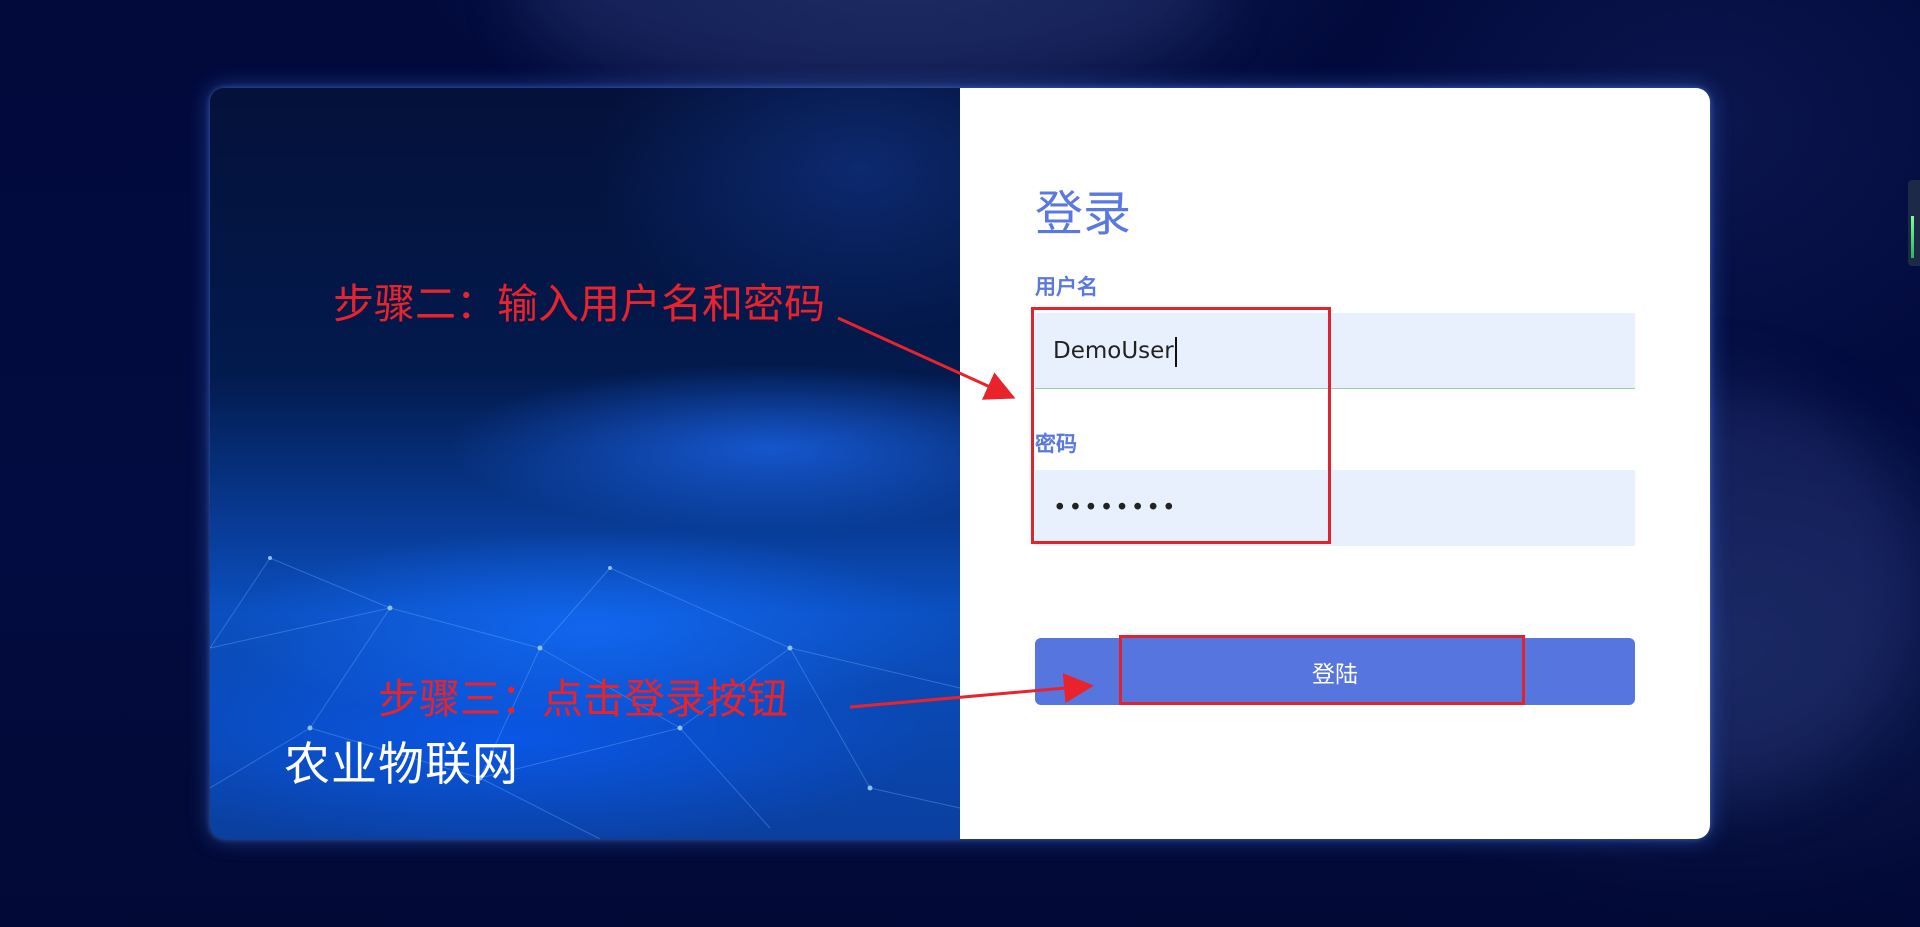 The width and height of the screenshot is (1920, 927). What do you see at coordinates (1912, 237) in the screenshot?
I see `signal-bars-icon` at bounding box center [1912, 237].